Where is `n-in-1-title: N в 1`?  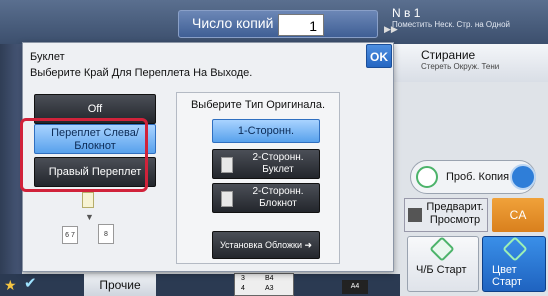 n-in-1-title: N в 1 is located at coordinates (406, 13).